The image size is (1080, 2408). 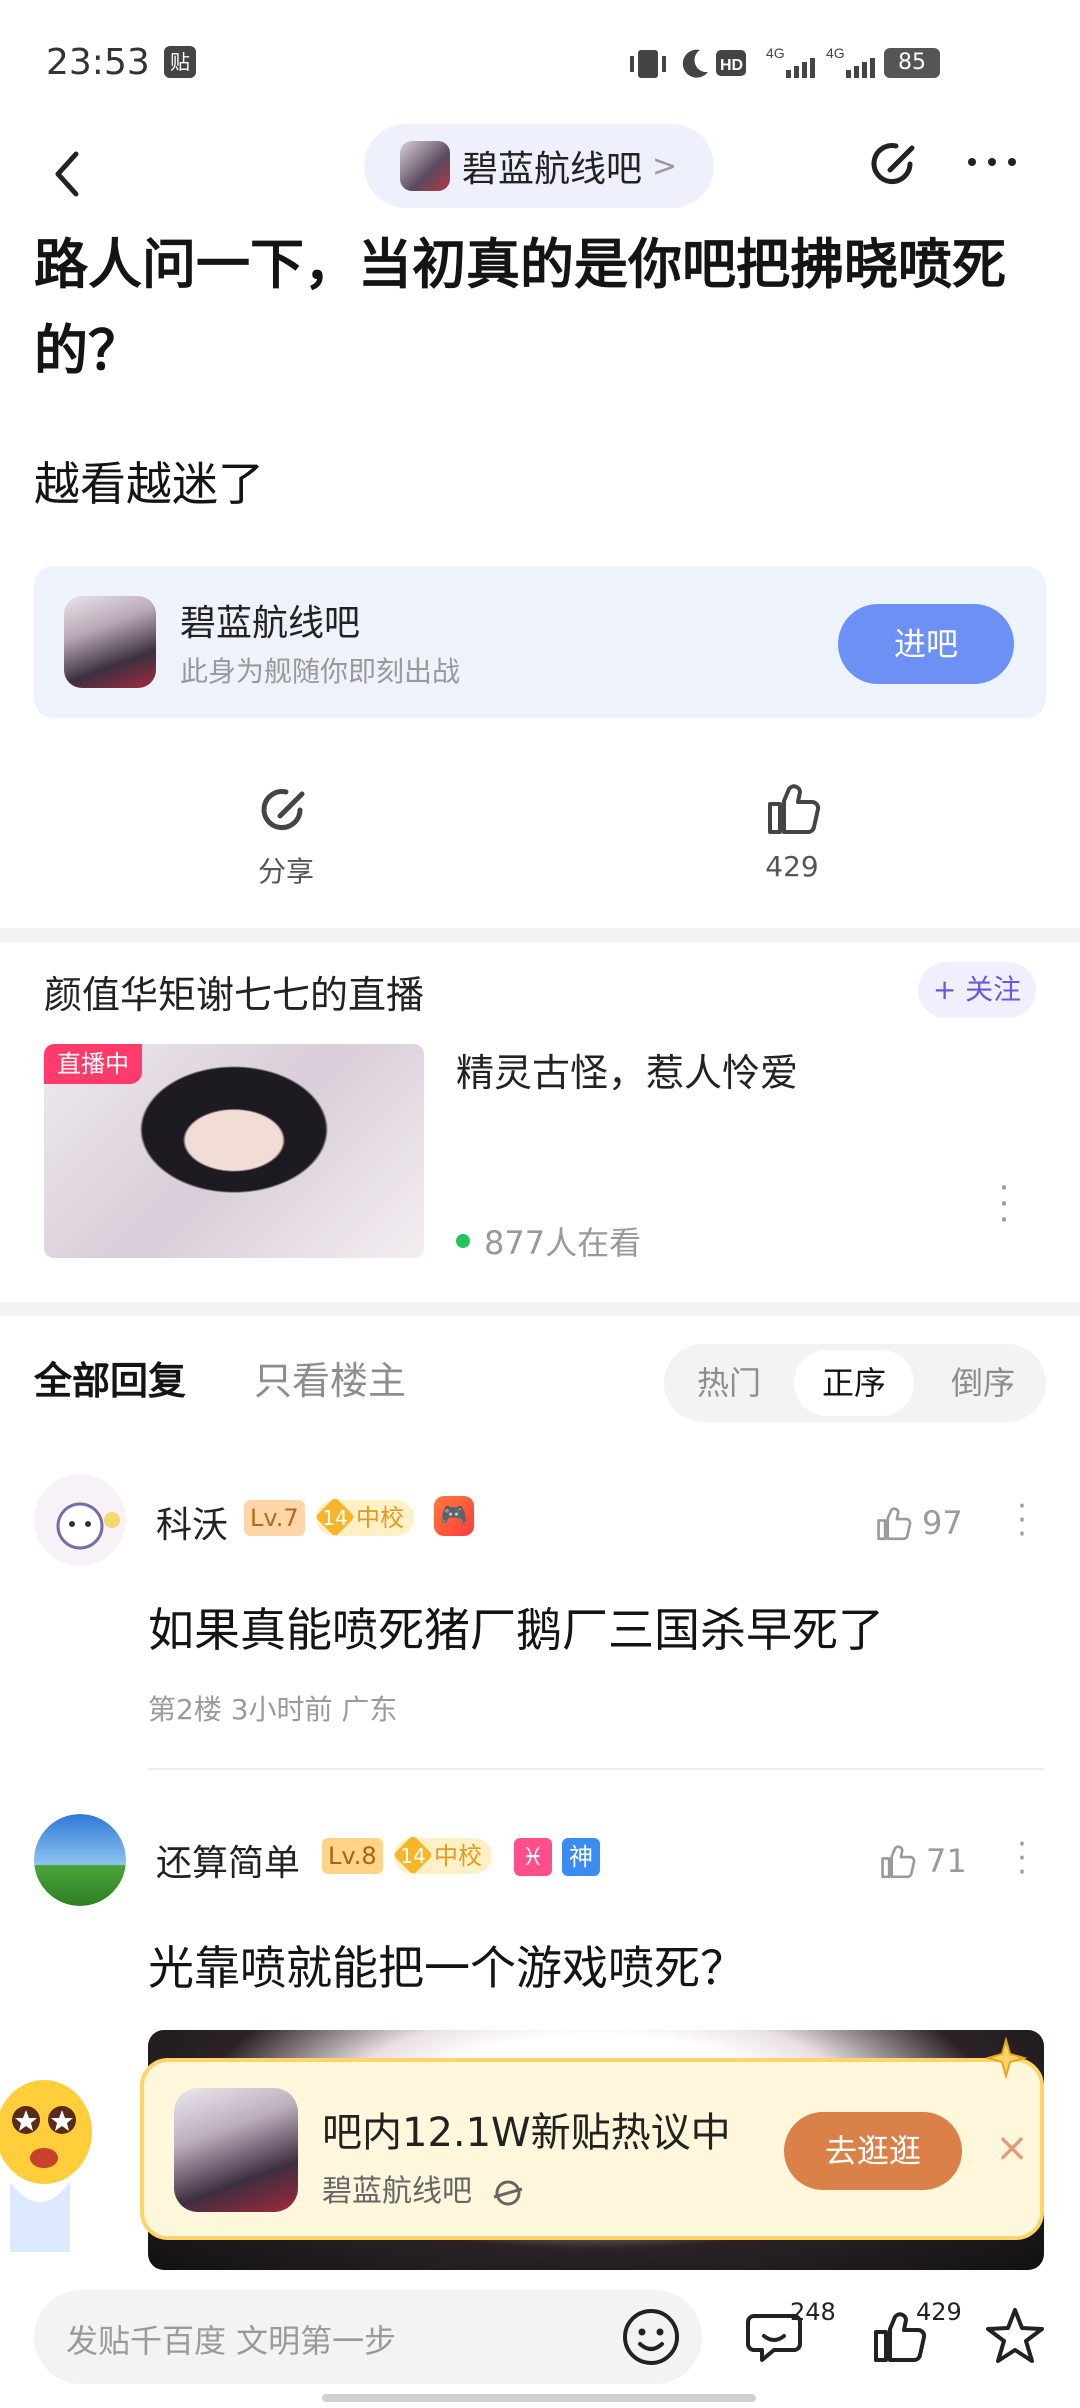 I want to click on home-indicator, so click(x=539, y=2398).